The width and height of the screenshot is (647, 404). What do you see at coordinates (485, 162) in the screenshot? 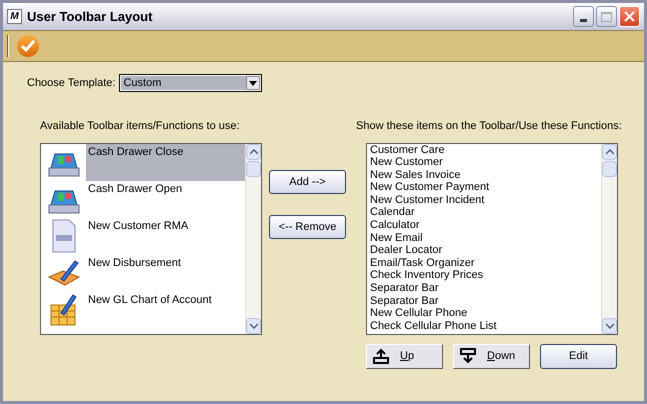
I see `list-item: New Customer` at bounding box center [485, 162].